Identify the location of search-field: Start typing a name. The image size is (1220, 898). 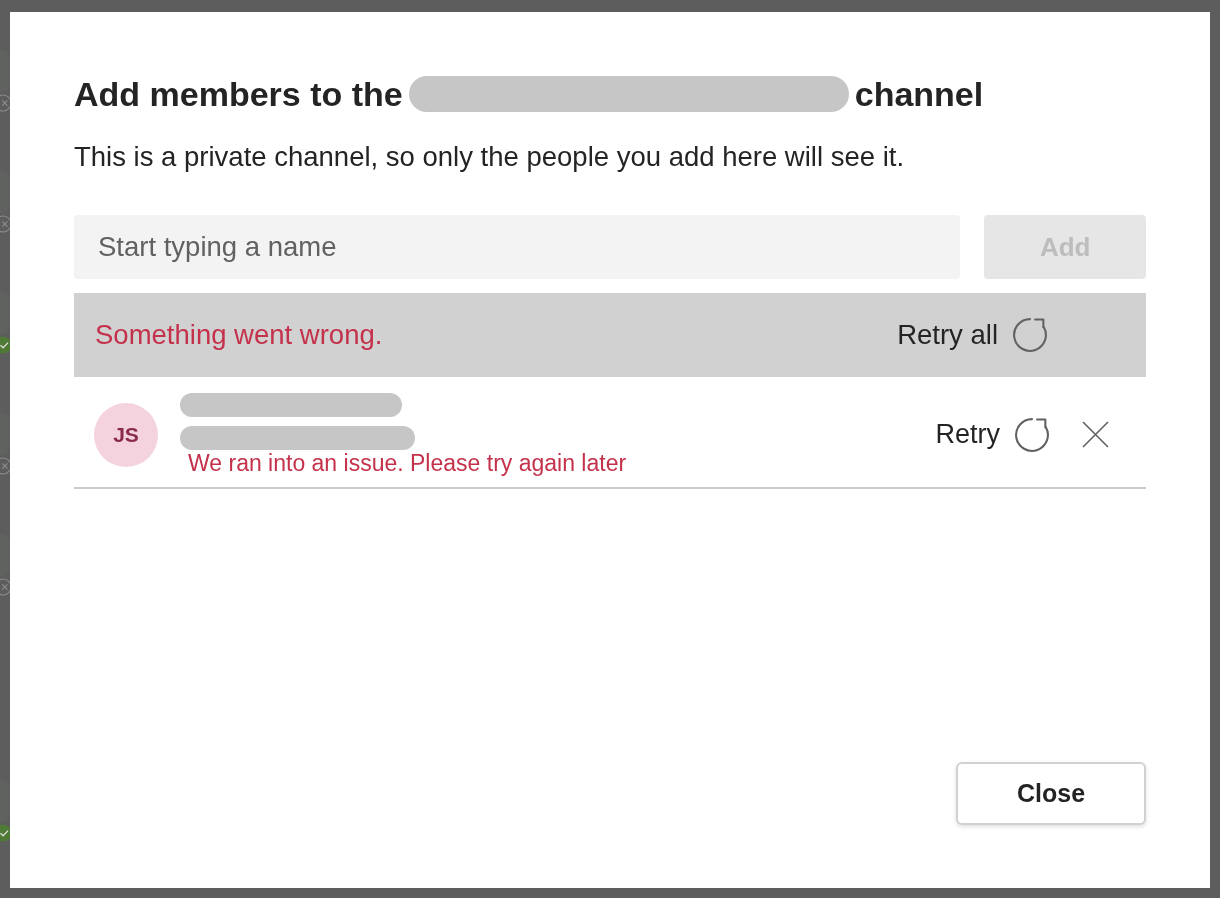
(517, 247).